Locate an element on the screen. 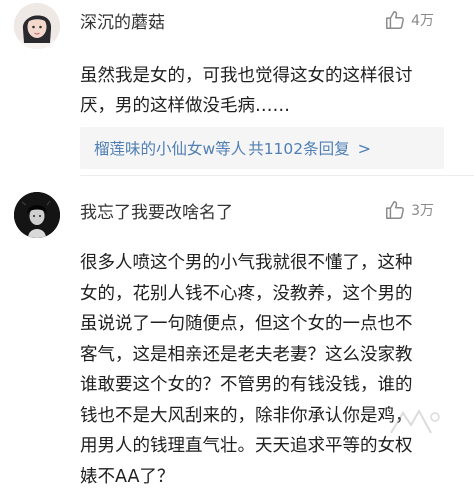  comment-line: 虽然我是女的，可我也觉得这女的这样很讨 is located at coordinates (262, 76).